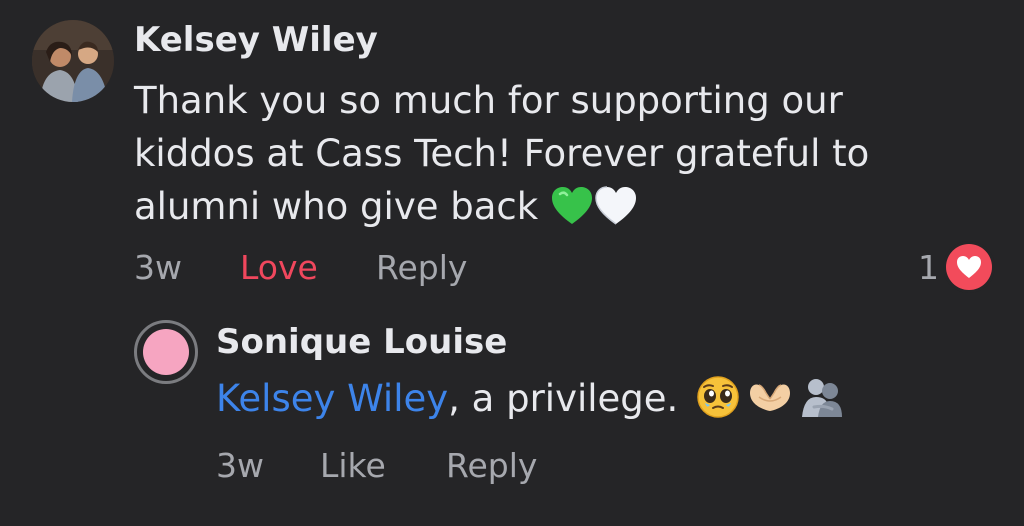 The width and height of the screenshot is (1024, 526). What do you see at coordinates (718, 397) in the screenshot?
I see `pleading-face-icon` at bounding box center [718, 397].